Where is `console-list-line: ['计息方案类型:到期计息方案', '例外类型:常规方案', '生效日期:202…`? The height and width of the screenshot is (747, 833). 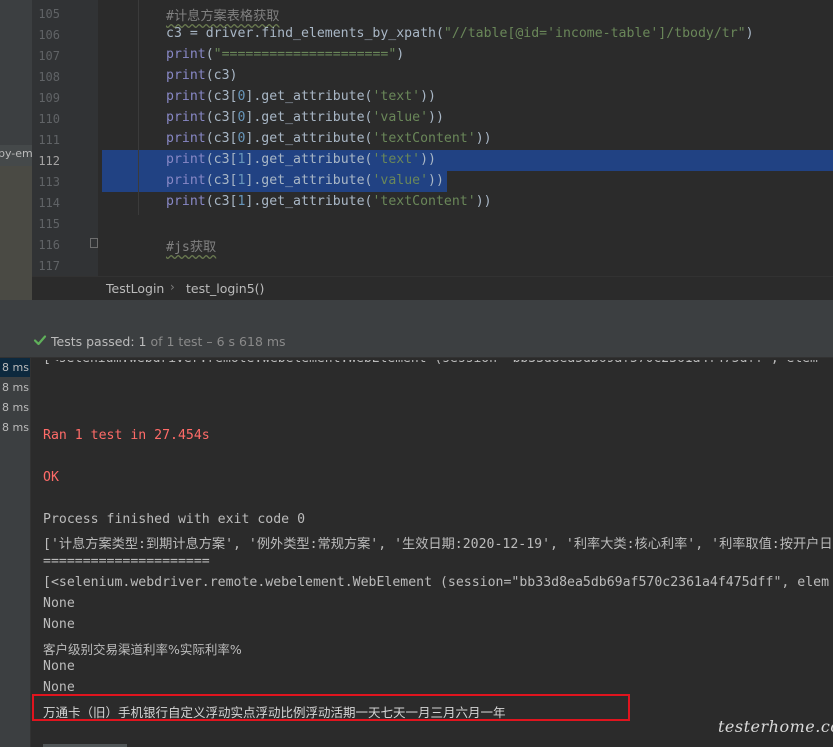
console-list-line: ['计息方案类型:到期计息方案', '例外类型:常规方案', '生效日期:202… is located at coordinates (438, 544).